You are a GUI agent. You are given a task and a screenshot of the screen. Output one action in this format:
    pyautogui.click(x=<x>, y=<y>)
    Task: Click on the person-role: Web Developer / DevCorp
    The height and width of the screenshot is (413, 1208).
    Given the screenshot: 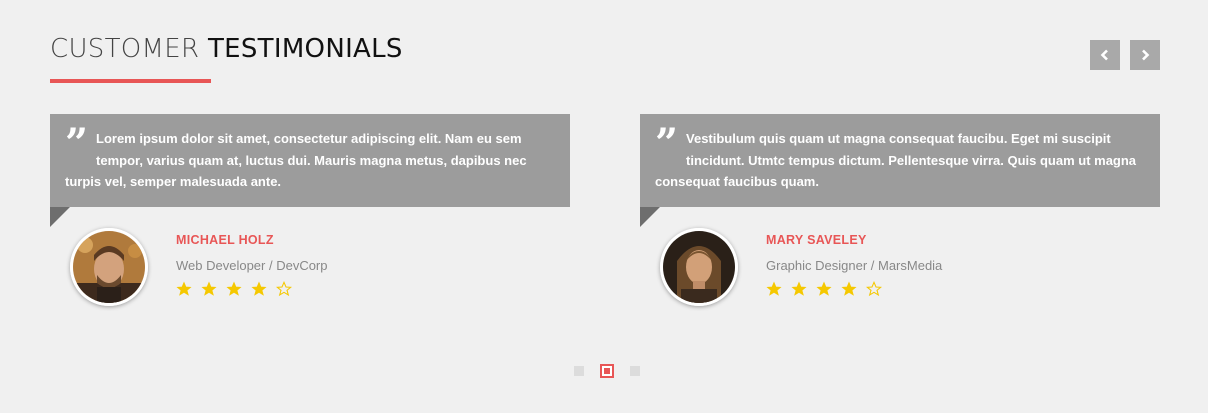 What is the action you would take?
    pyautogui.click(x=252, y=265)
    